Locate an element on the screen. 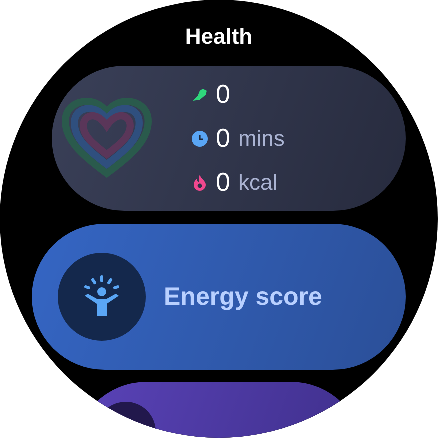 This screenshot has width=438, height=438. stat-unit: mins is located at coordinates (261, 139).